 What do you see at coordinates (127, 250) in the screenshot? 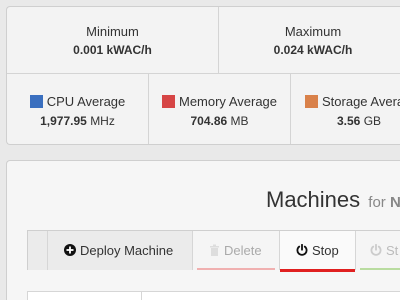
I see `deploy-machine-label: Deploy Machine` at bounding box center [127, 250].